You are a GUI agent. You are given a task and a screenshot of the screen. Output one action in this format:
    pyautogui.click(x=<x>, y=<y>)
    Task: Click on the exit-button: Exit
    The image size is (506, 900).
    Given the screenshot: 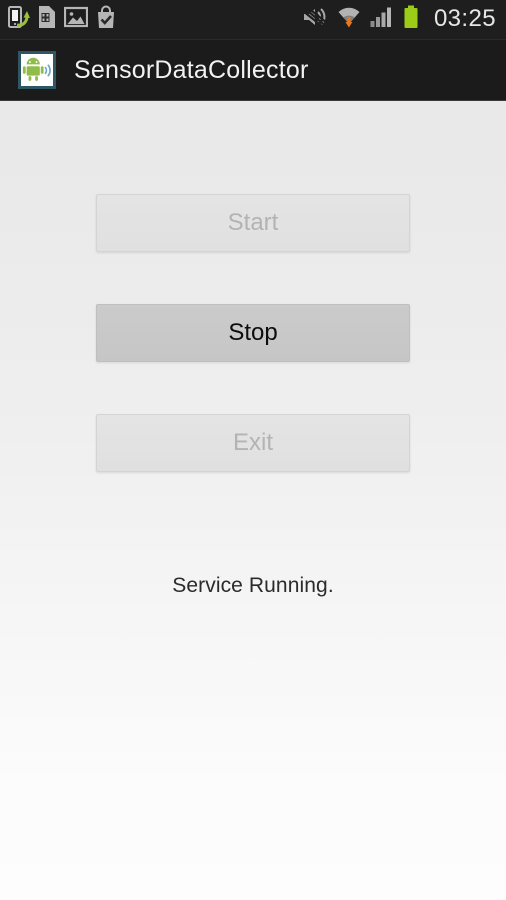 What is the action you would take?
    pyautogui.click(x=253, y=443)
    